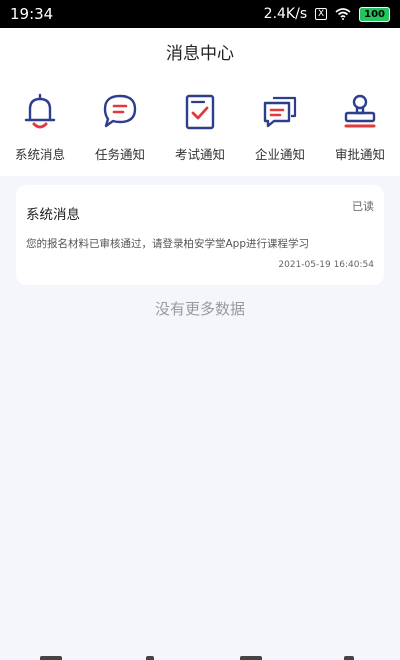  Describe the element at coordinates (168, 244) in the screenshot. I see `message-body: 您的报名材料已审核通过，请登录柏安学堂App进行课程学习` at that location.